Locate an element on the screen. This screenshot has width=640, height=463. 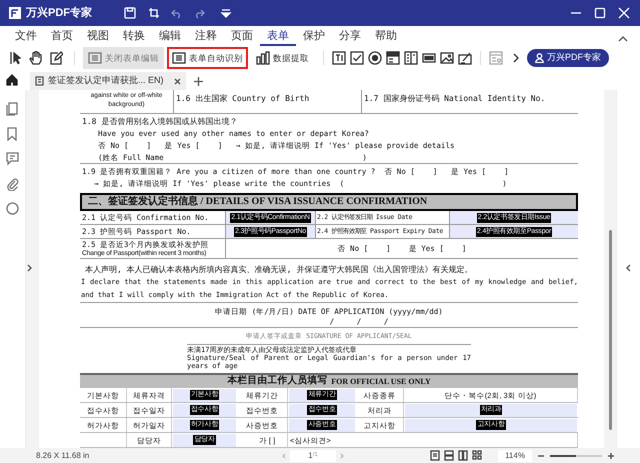
zoom-in-icon is located at coordinates (611, 455).